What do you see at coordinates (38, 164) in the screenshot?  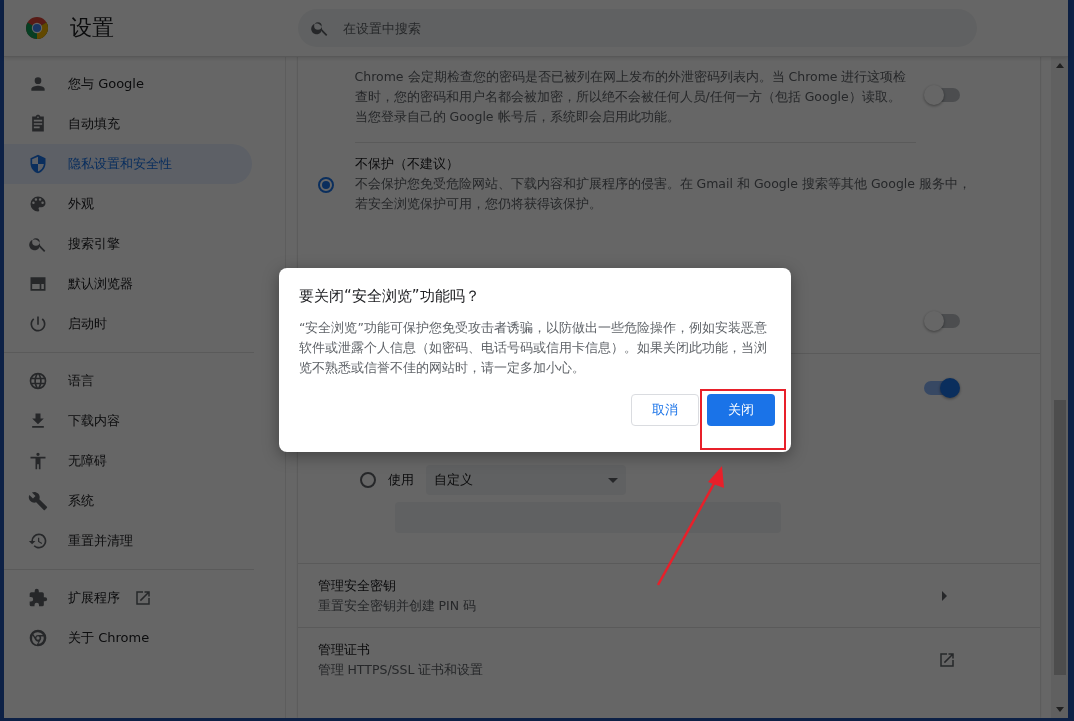 I see `shield-icon` at bounding box center [38, 164].